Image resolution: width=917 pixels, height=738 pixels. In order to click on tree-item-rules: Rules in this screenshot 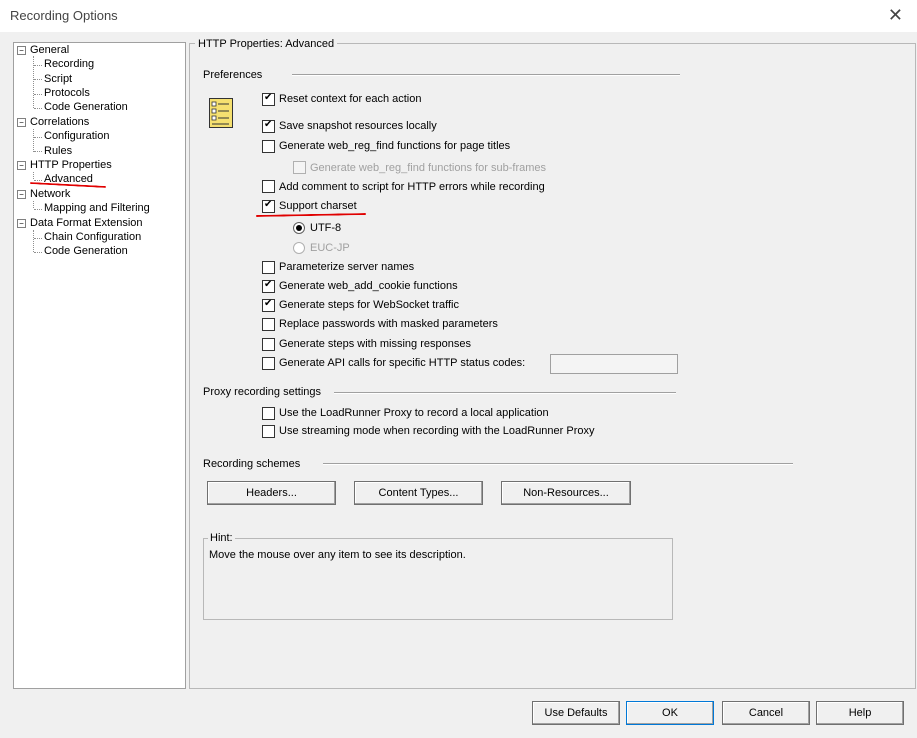, I will do `click(58, 151)`.